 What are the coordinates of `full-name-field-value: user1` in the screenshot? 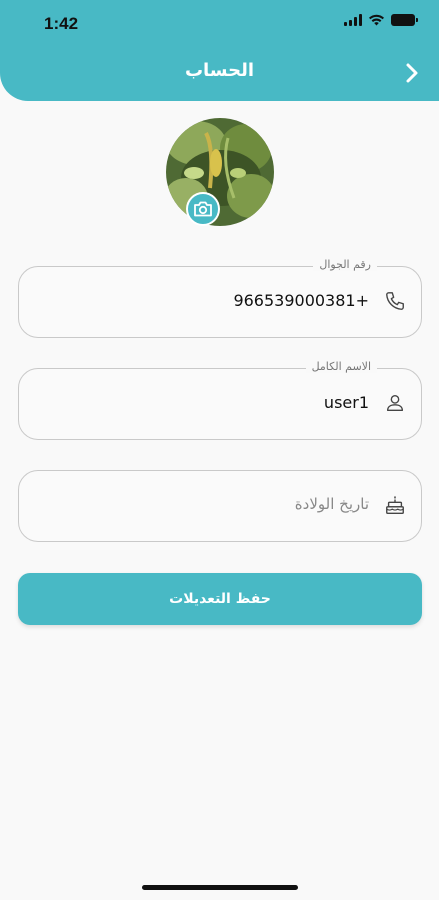 It's located at (346, 402).